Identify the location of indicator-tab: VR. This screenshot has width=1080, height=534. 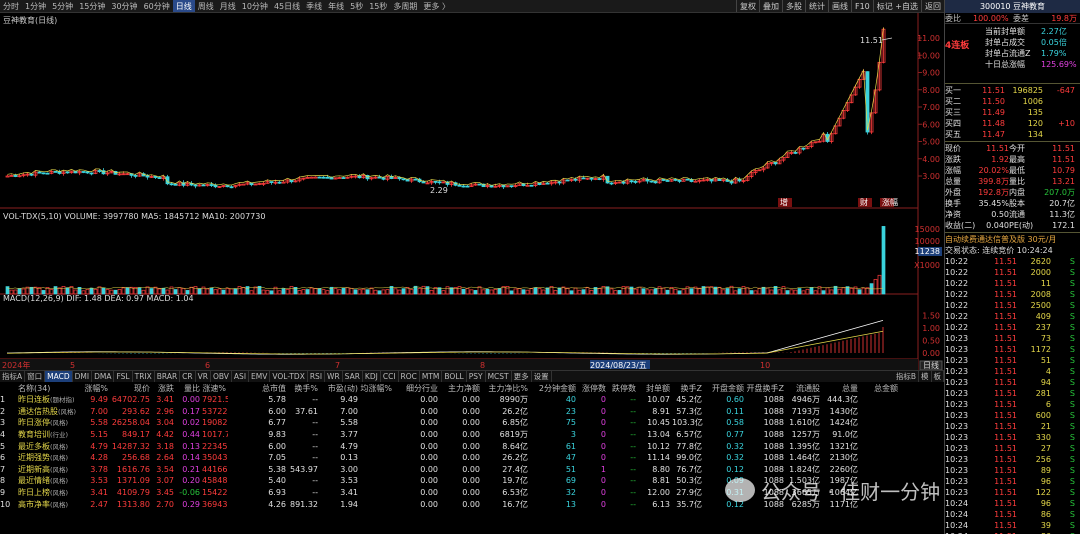
(203, 376).